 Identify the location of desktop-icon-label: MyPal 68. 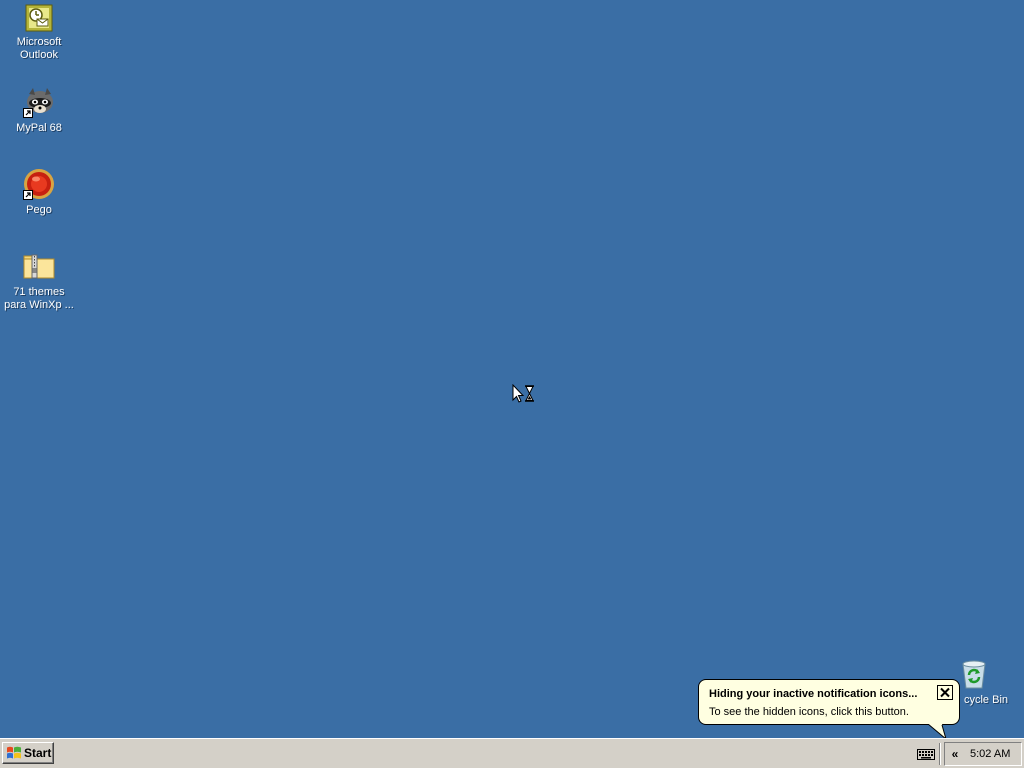
(39, 128).